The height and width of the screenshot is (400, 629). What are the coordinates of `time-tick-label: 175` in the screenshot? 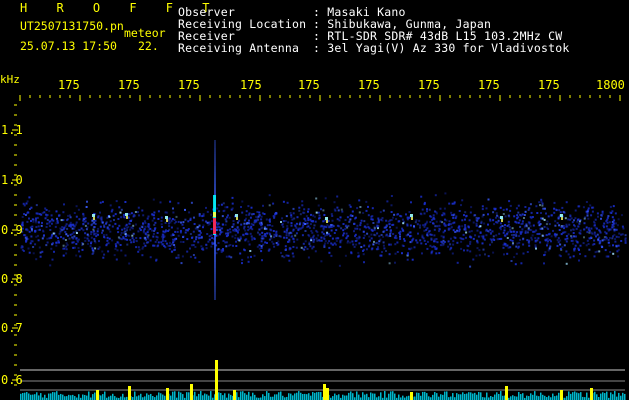 It's located at (129, 85).